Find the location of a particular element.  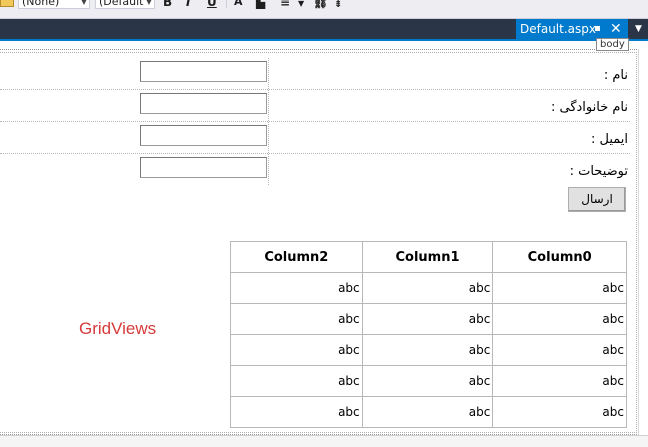

italic-button: I is located at coordinates (188, 4).